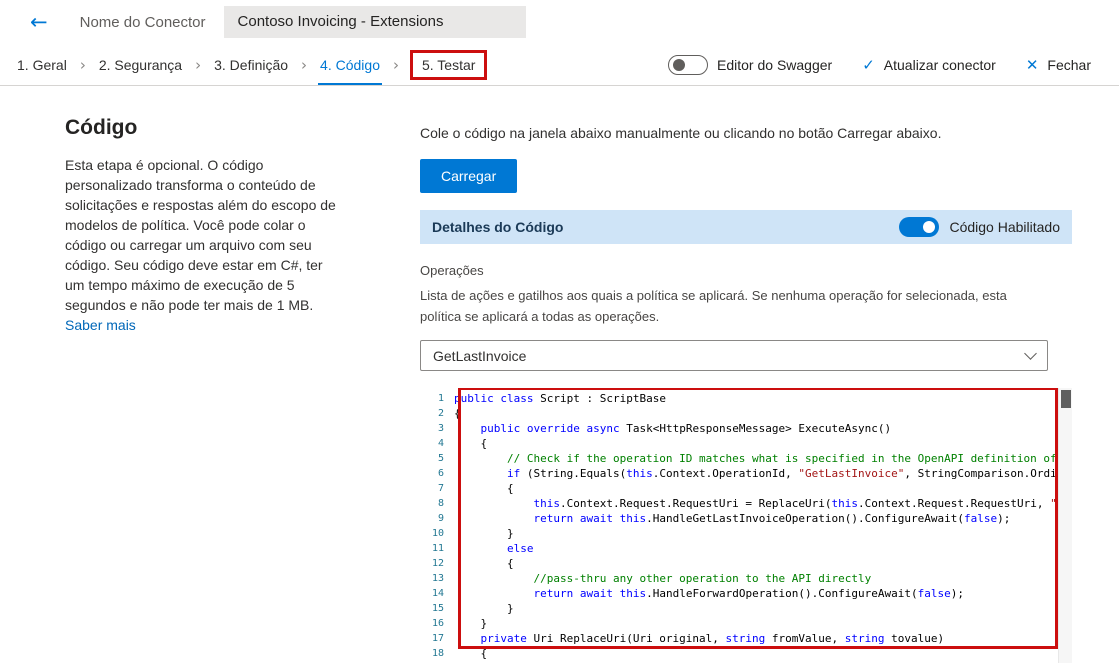 The height and width of the screenshot is (663, 1119). I want to click on code-enabled-label: Código Habilitado, so click(1004, 227).